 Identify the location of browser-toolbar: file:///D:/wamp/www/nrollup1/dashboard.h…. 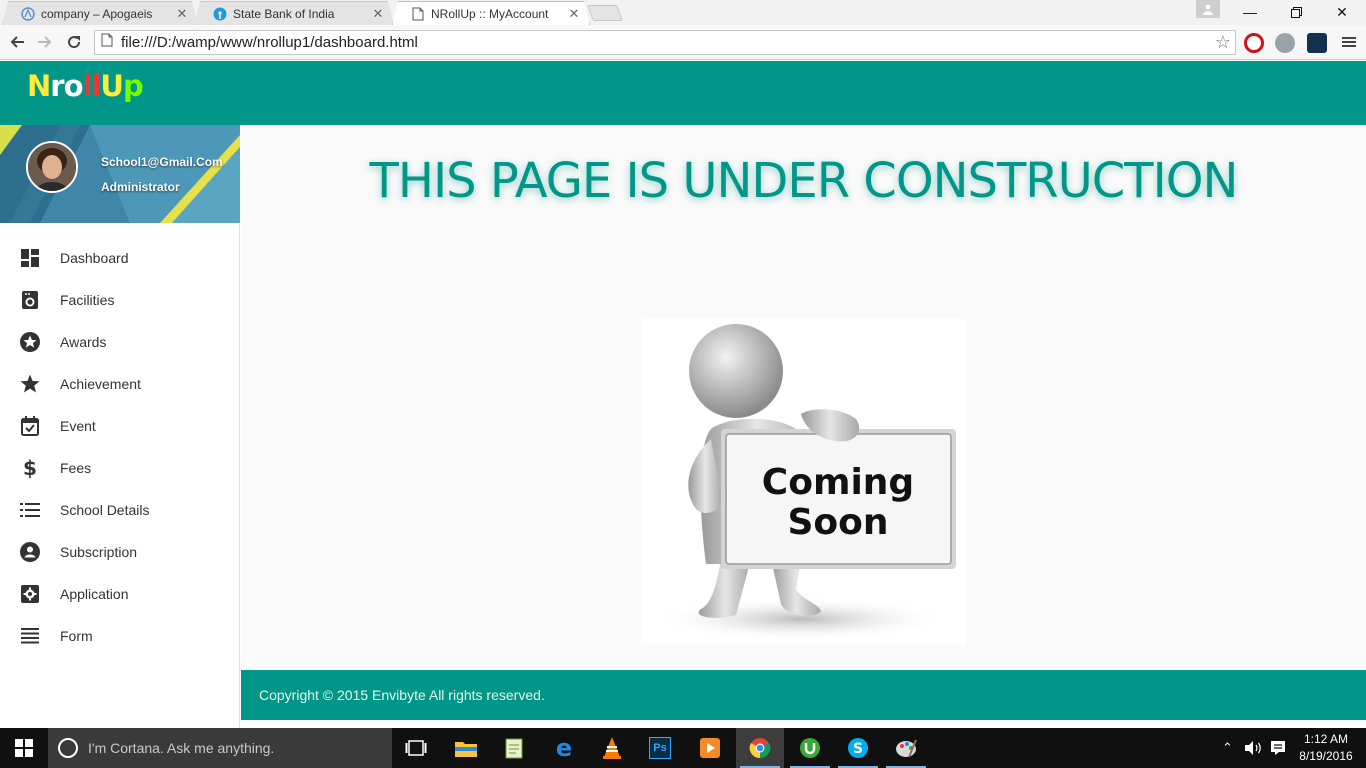
(683, 42).